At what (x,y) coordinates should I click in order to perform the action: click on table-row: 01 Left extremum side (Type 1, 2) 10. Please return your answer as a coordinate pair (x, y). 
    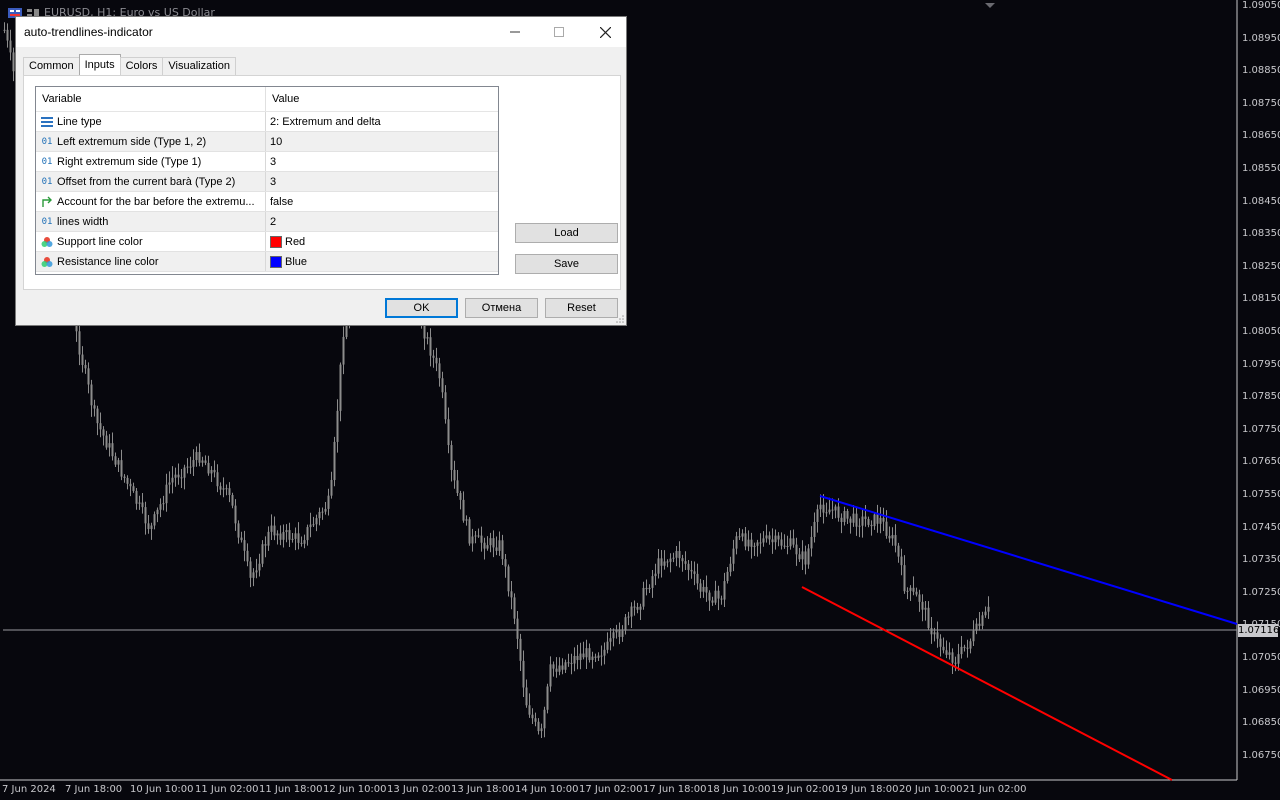
    Looking at the image, I should click on (267, 142).